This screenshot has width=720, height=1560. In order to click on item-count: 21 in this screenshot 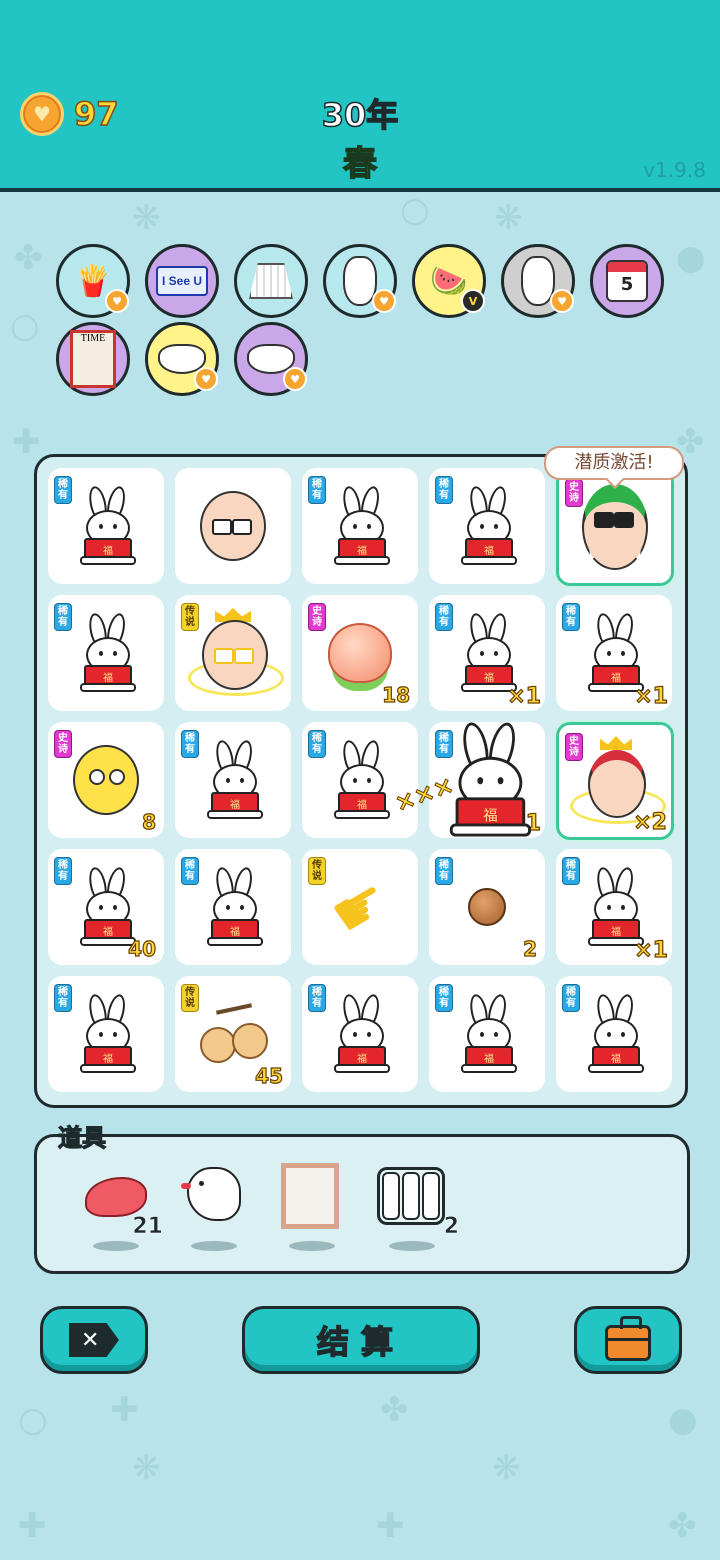, I will do `click(147, 1227)`.